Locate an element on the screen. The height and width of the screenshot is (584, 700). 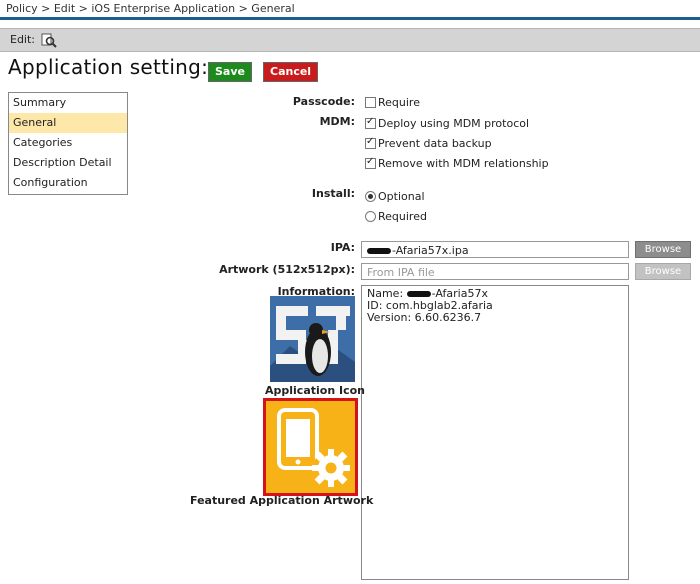
edit-bar: Edit: is located at coordinates (350, 40).